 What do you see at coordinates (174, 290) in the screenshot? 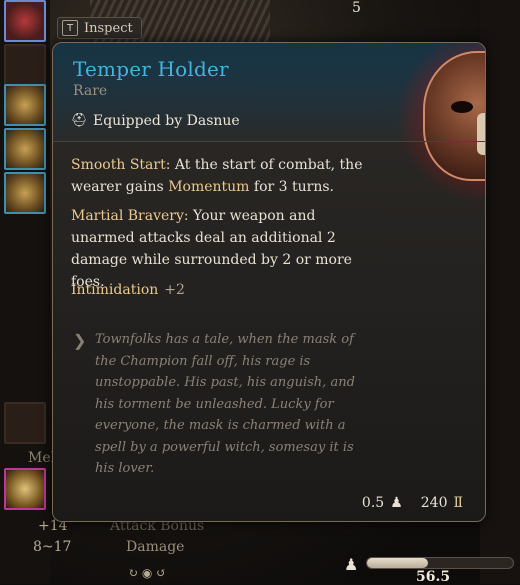
I see `skill-value: +2` at bounding box center [174, 290].